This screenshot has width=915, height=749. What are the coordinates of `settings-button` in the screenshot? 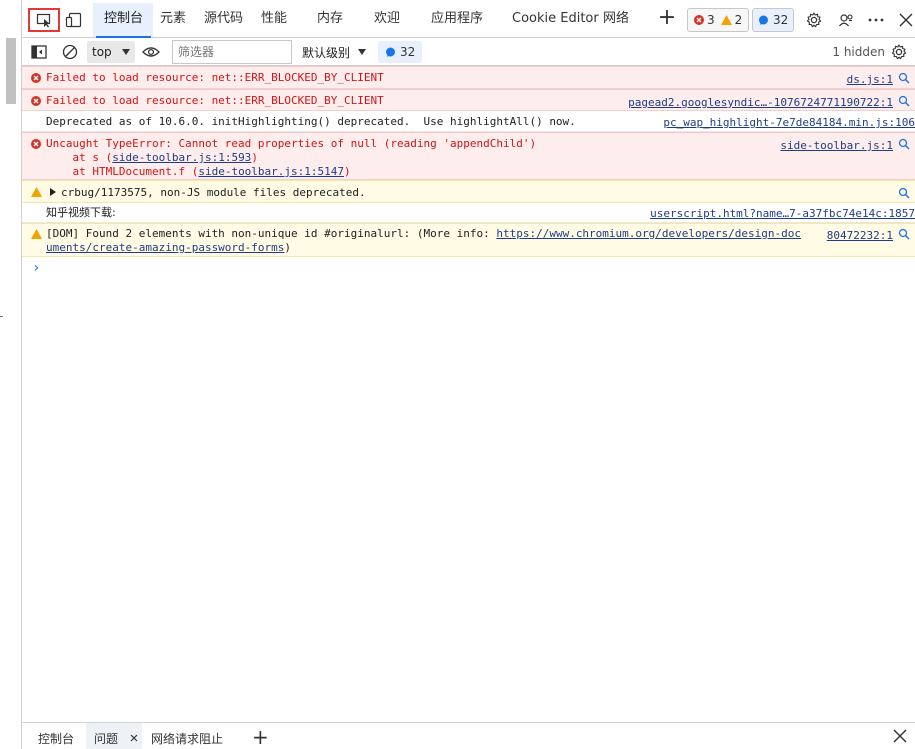 It's located at (814, 20).